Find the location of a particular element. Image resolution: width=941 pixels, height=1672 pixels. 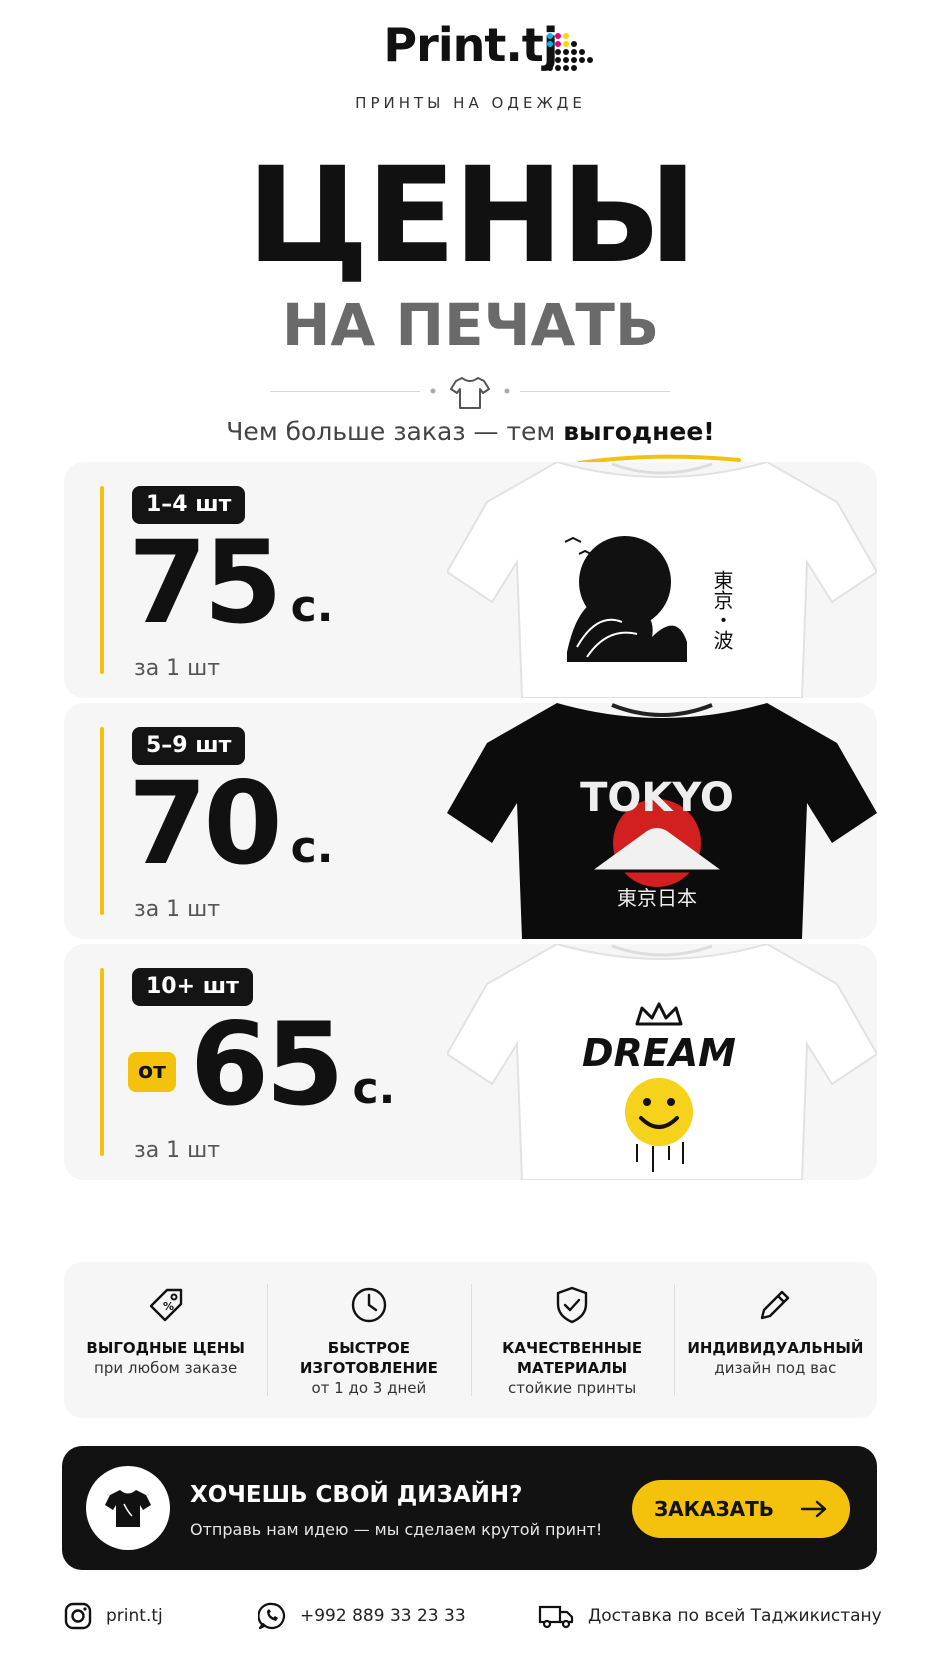

price-row: 70 с. is located at coordinates (230, 824).